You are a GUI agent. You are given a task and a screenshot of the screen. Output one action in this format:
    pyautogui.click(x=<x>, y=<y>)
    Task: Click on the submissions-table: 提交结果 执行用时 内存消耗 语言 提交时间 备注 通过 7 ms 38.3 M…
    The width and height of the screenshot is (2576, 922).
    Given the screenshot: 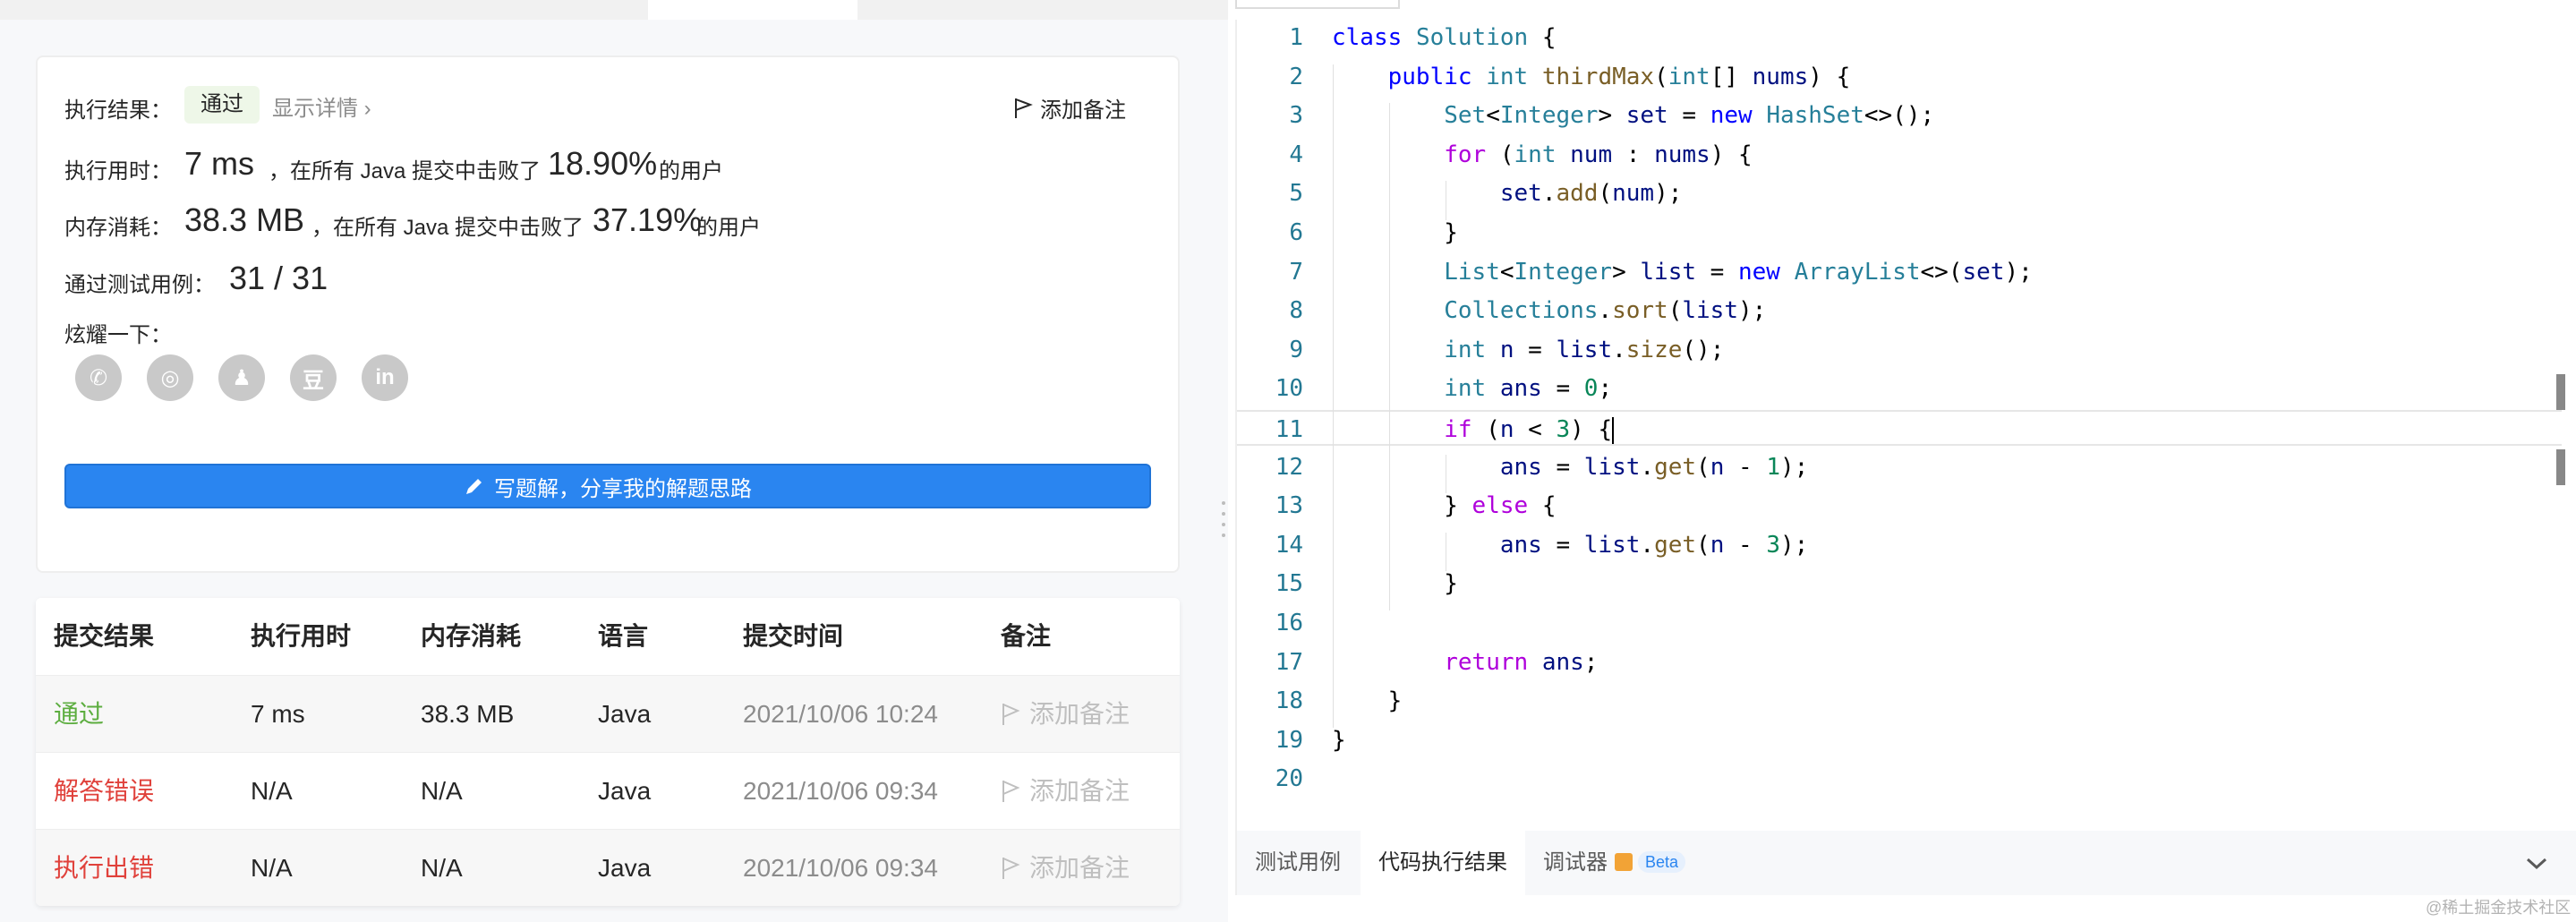 What is the action you would take?
    pyautogui.click(x=608, y=752)
    